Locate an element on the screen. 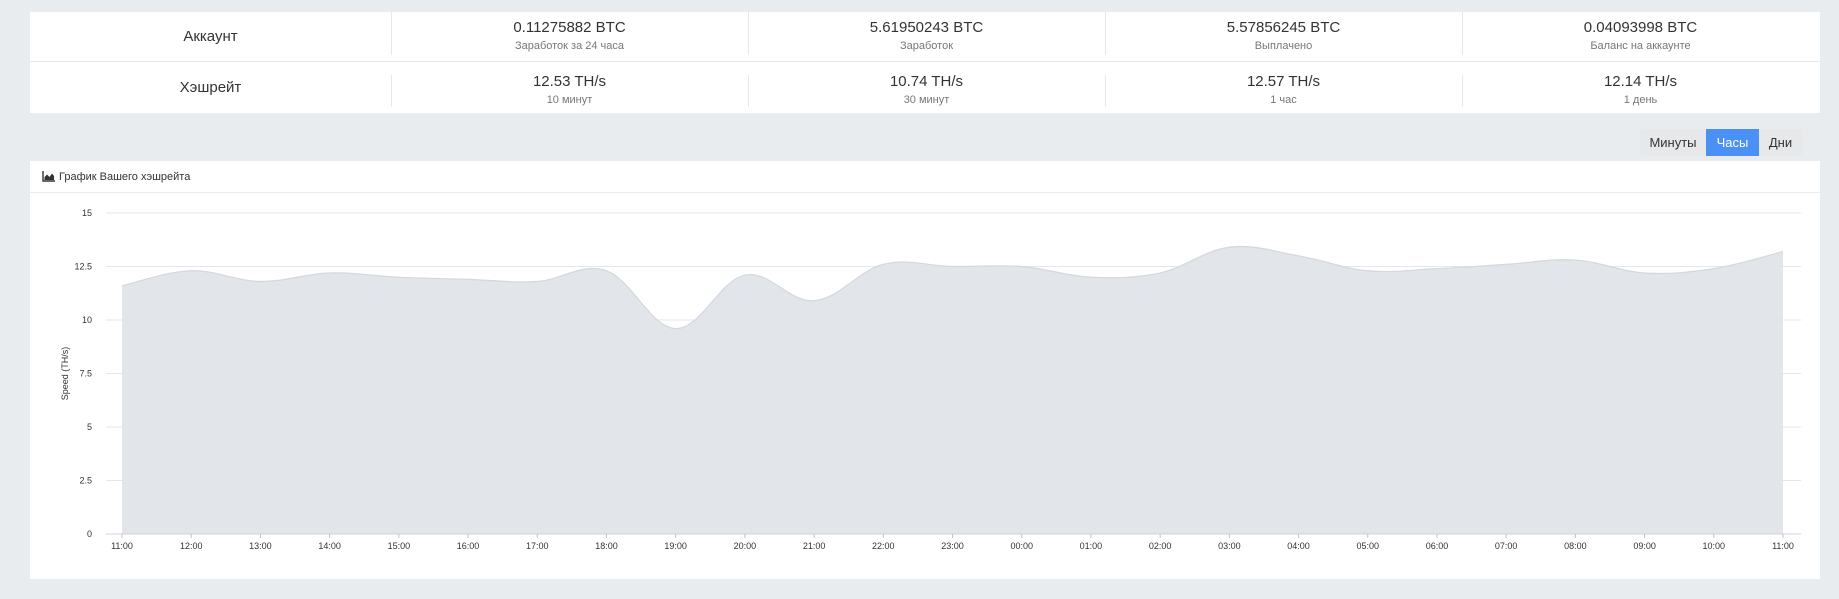 The image size is (1839, 599). stat-caption: Заработок is located at coordinates (926, 46).